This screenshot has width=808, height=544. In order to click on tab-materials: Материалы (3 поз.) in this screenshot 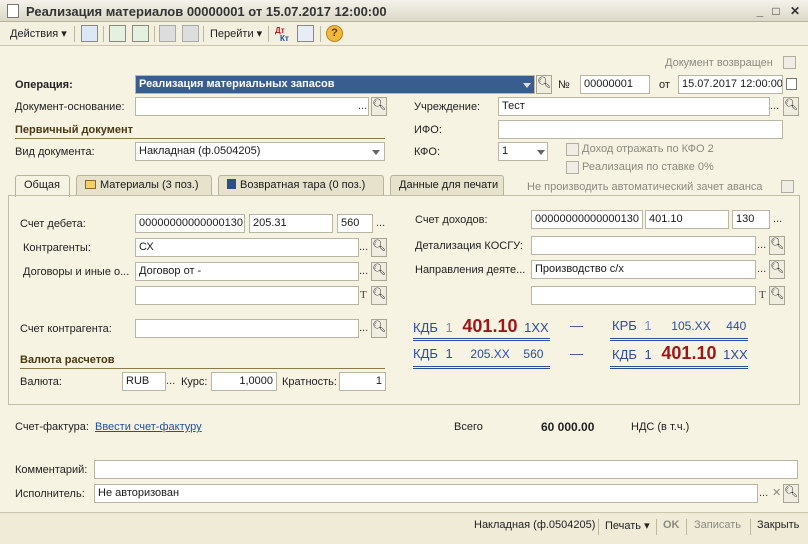, I will do `click(144, 185)`.